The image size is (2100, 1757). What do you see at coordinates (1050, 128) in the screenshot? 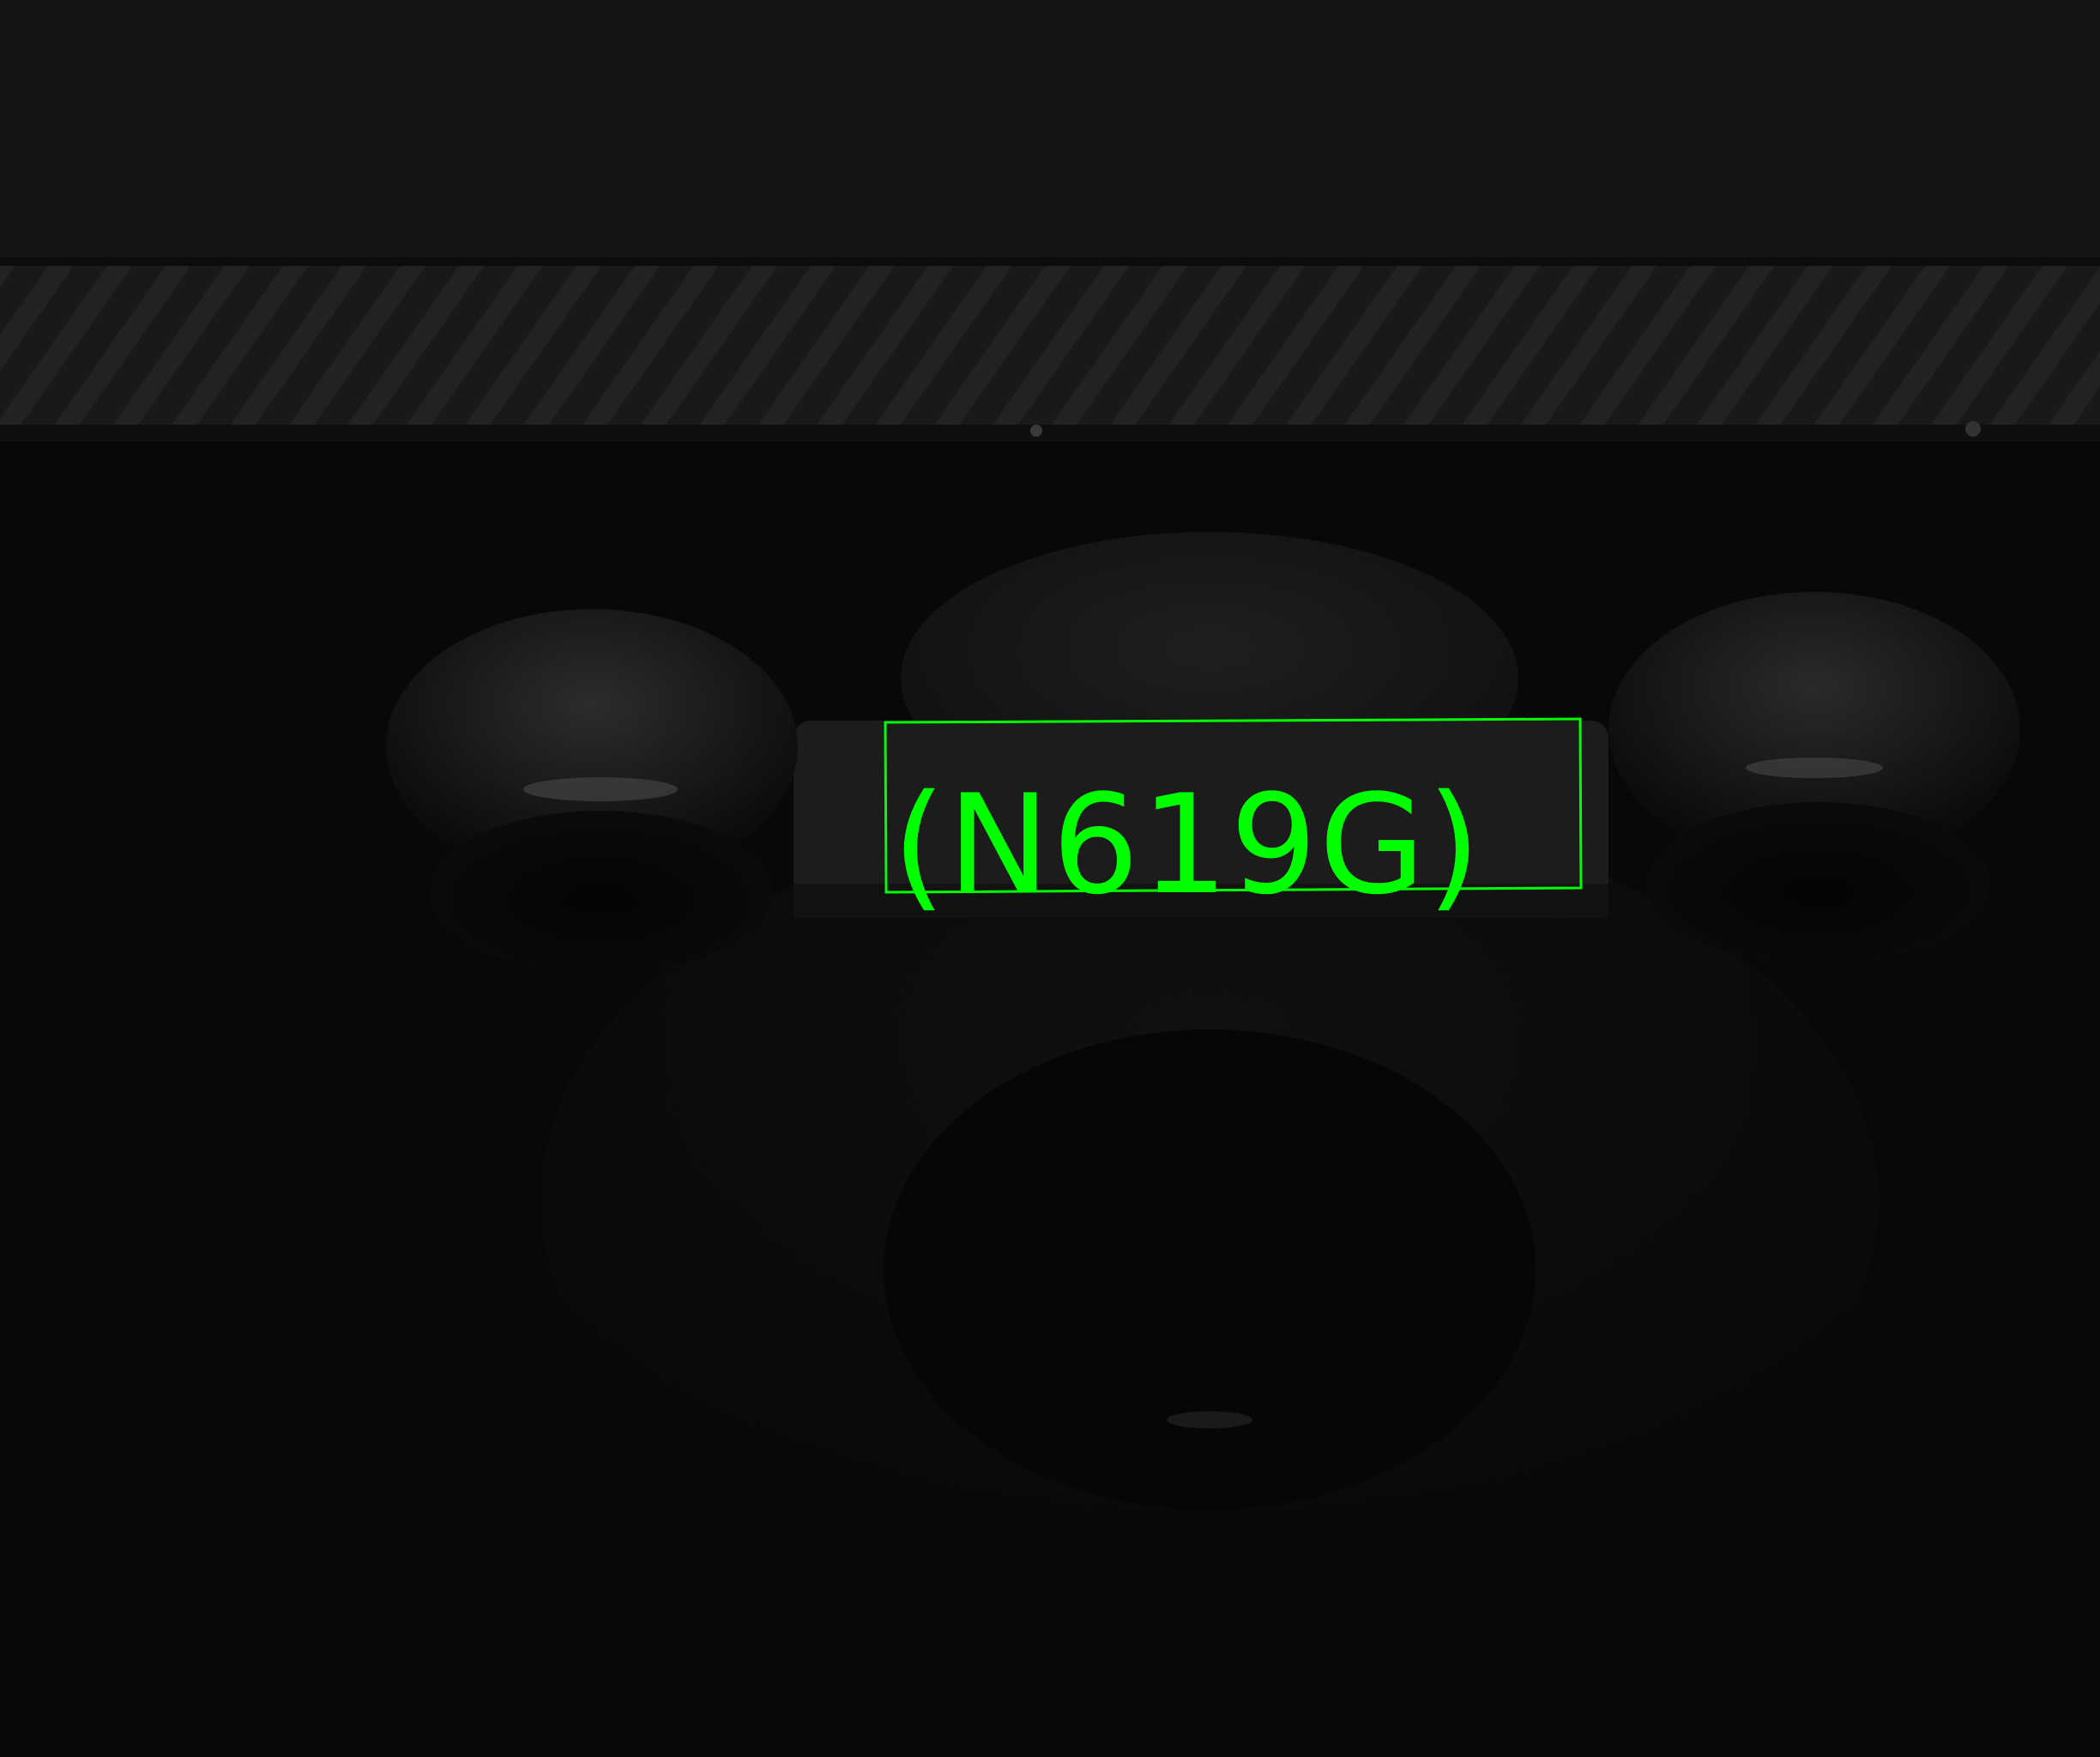
I see `top-plate` at bounding box center [1050, 128].